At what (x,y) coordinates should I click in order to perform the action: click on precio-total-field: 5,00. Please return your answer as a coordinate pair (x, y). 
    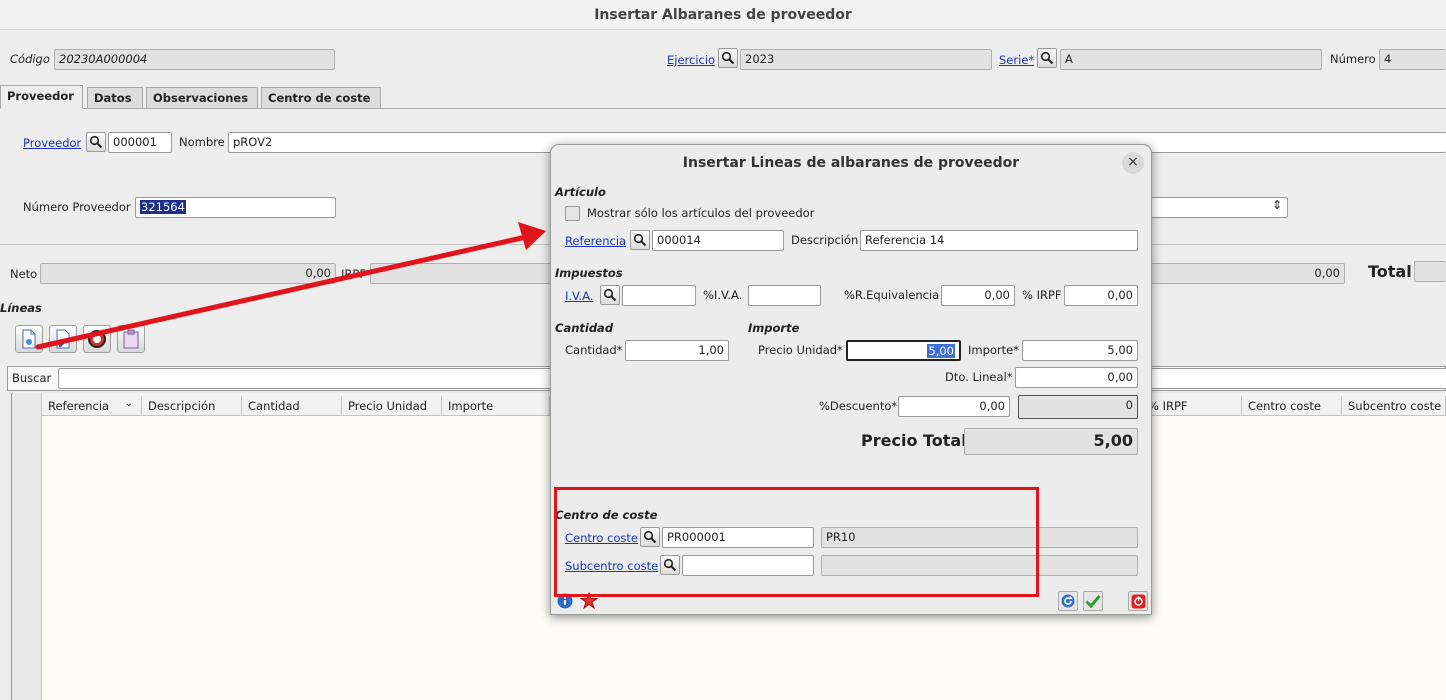
    Looking at the image, I should click on (1051, 441).